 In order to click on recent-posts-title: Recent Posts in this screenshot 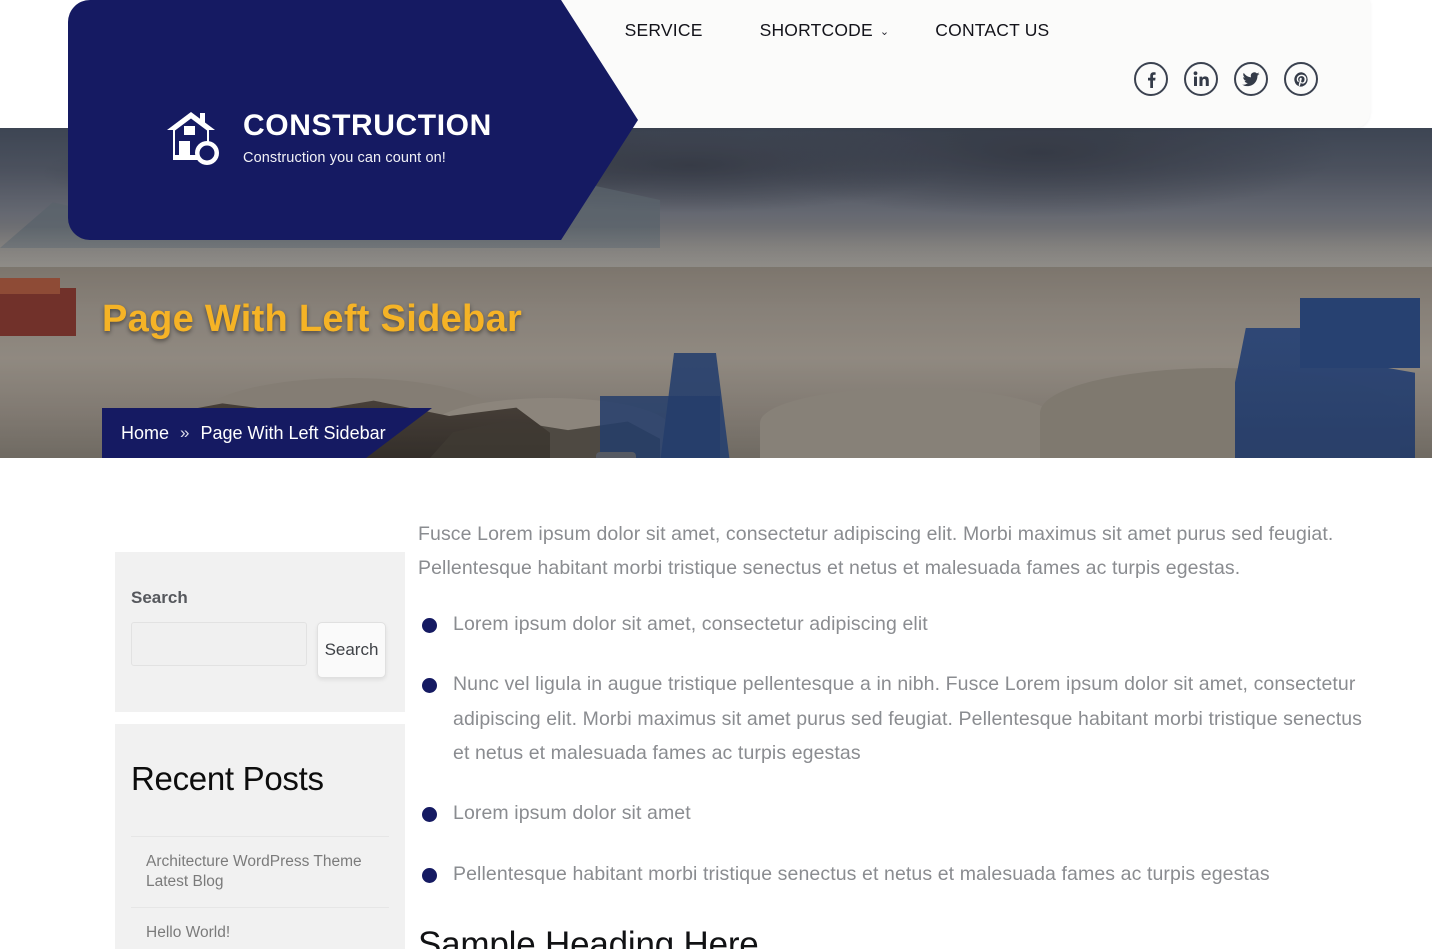, I will do `click(227, 778)`.